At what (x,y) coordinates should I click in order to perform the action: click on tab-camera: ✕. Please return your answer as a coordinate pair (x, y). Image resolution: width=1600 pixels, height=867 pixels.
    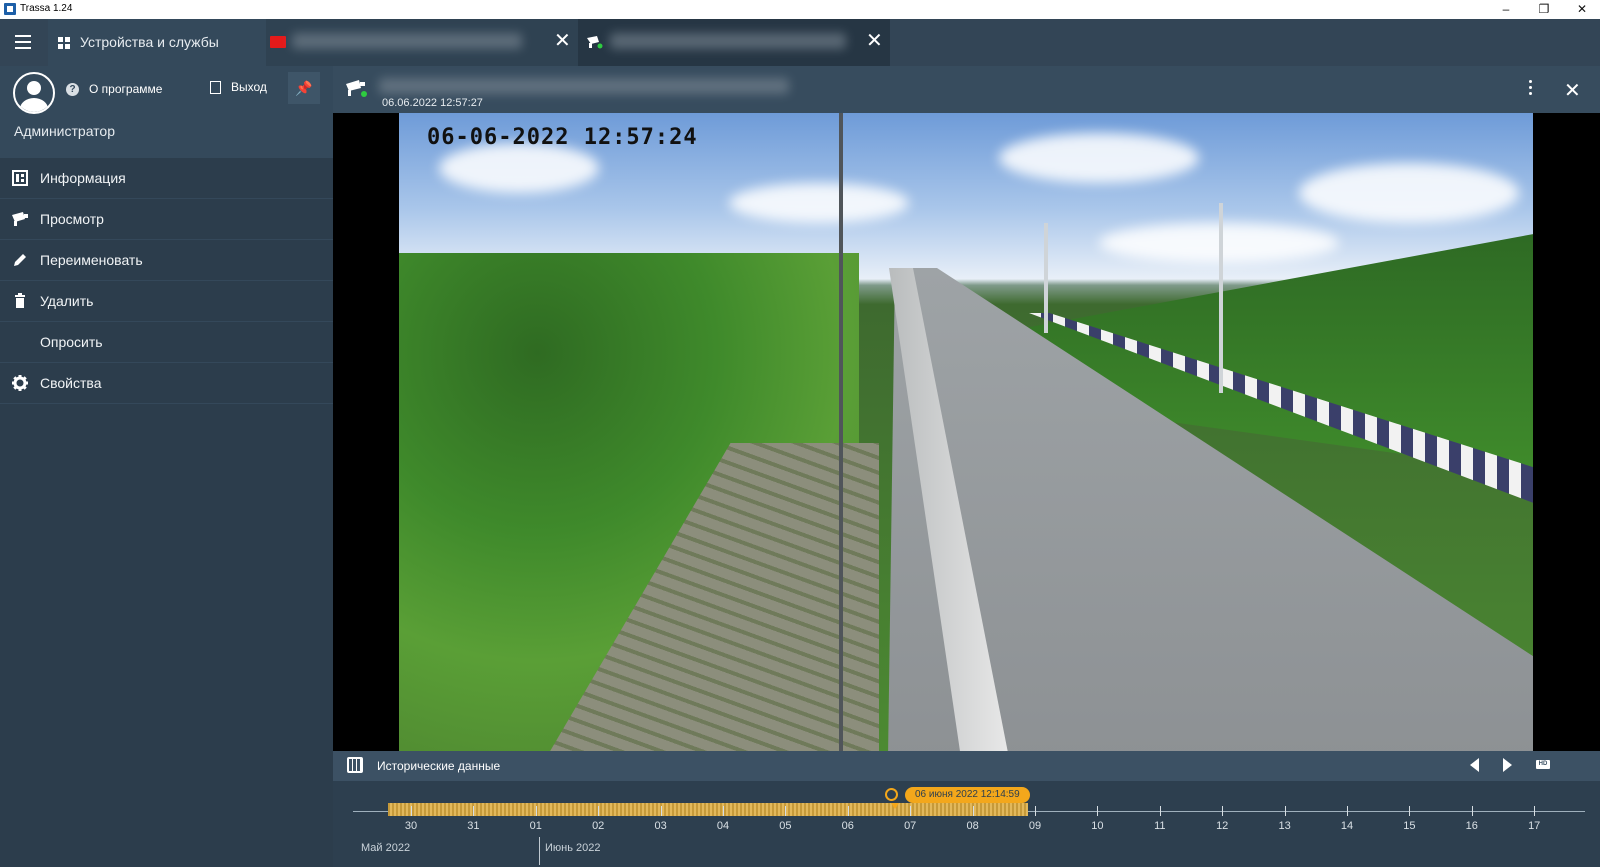
    Looking at the image, I should click on (734, 42).